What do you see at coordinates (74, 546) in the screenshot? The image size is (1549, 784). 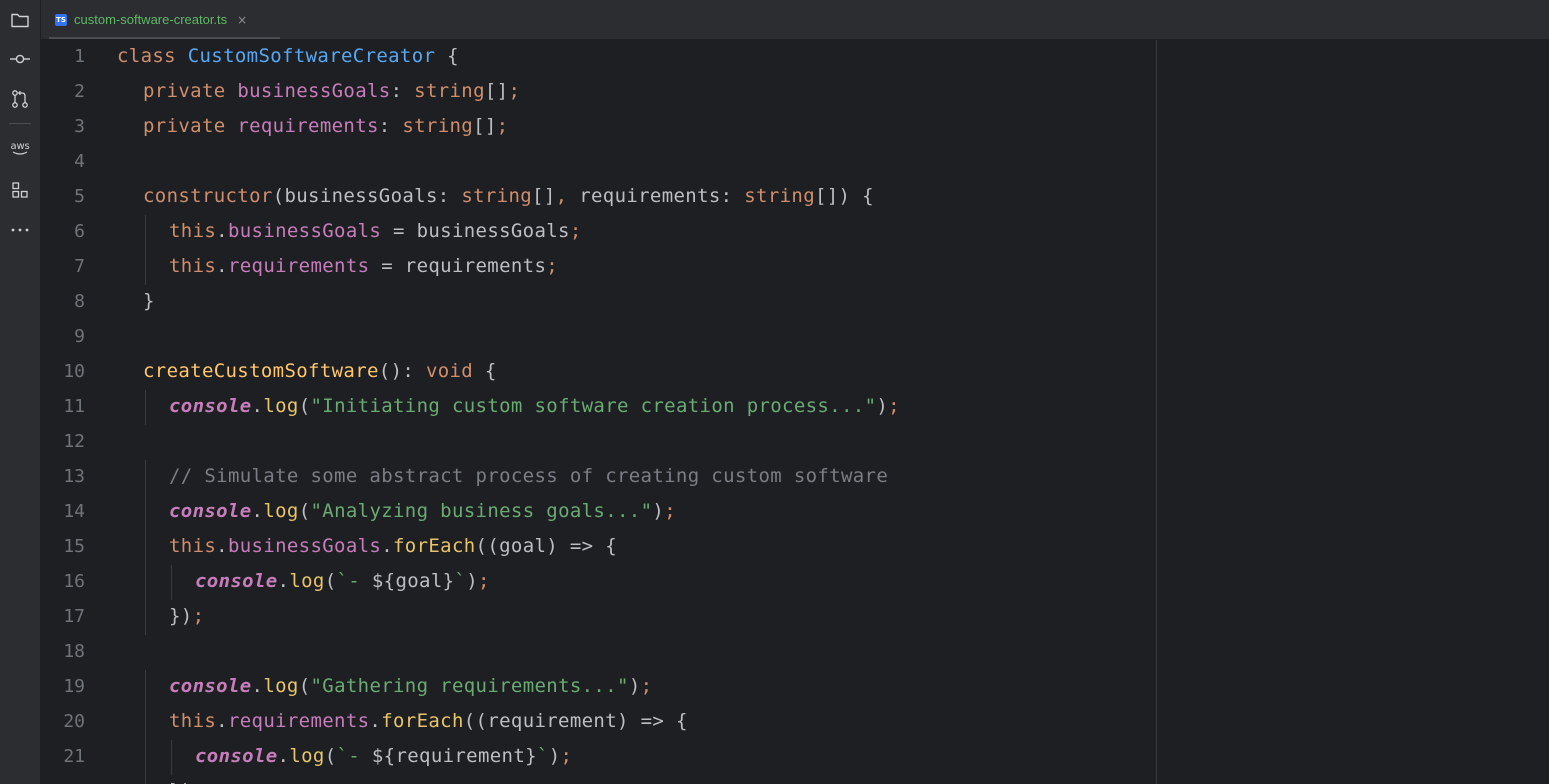 I see `line-number: 15` at bounding box center [74, 546].